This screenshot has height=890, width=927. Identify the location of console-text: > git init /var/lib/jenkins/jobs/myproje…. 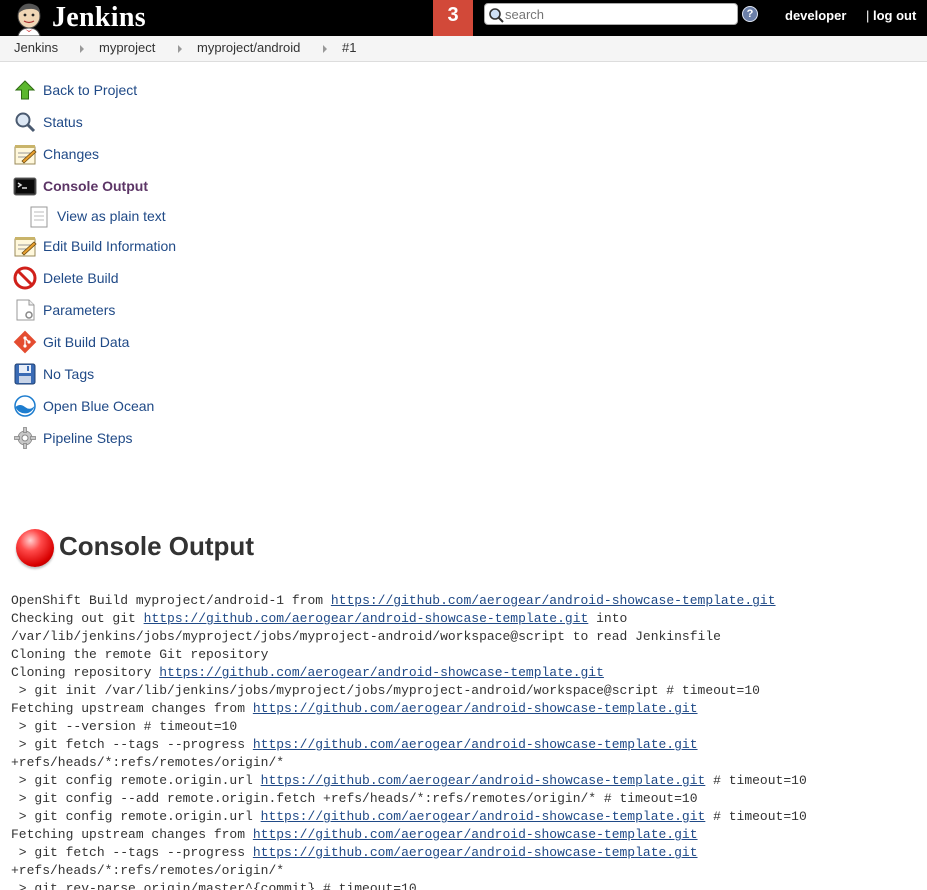
(385, 690).